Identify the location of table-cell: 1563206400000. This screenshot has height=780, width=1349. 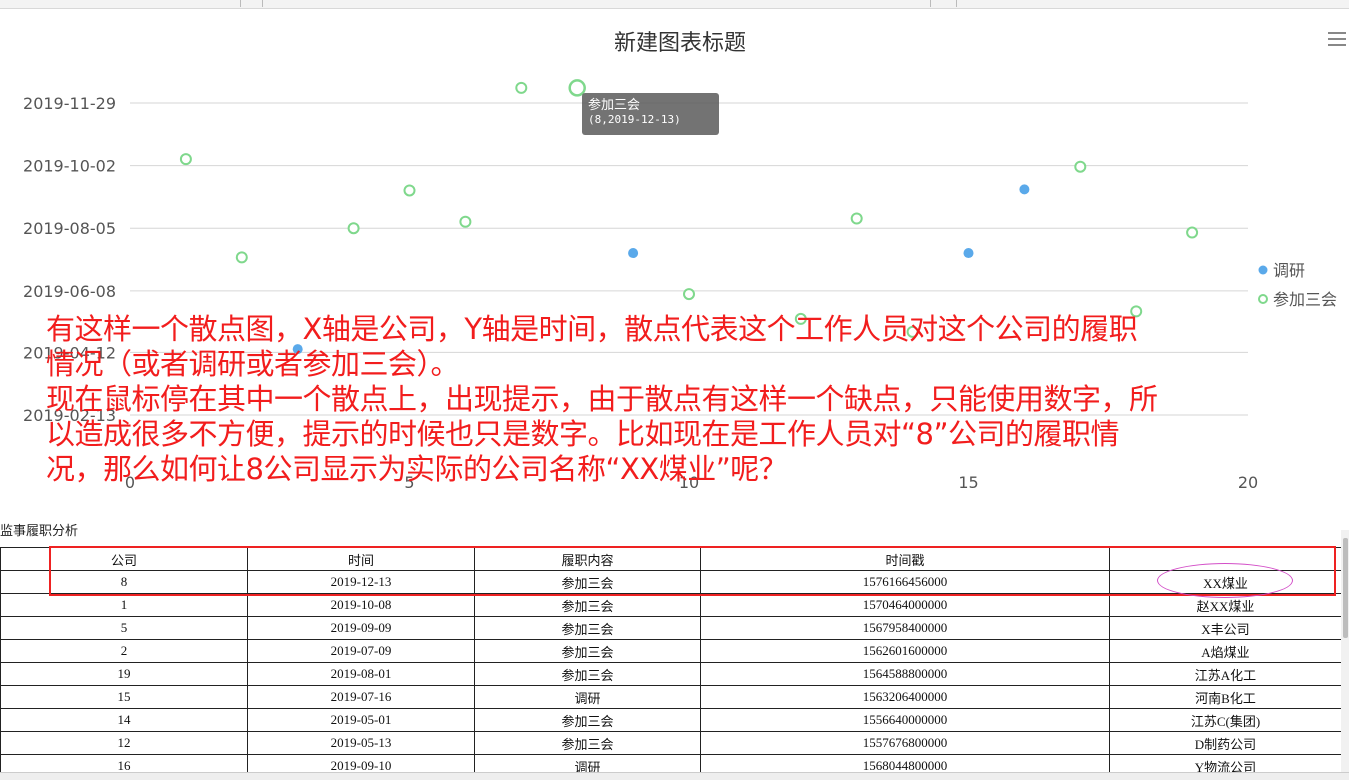
(905, 697).